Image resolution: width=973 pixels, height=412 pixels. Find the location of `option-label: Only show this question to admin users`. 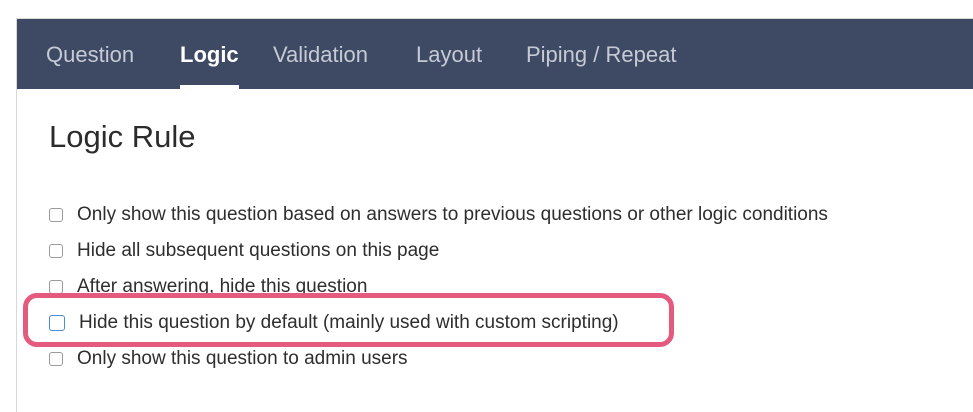

option-label: Only show this question to admin users is located at coordinates (242, 358).